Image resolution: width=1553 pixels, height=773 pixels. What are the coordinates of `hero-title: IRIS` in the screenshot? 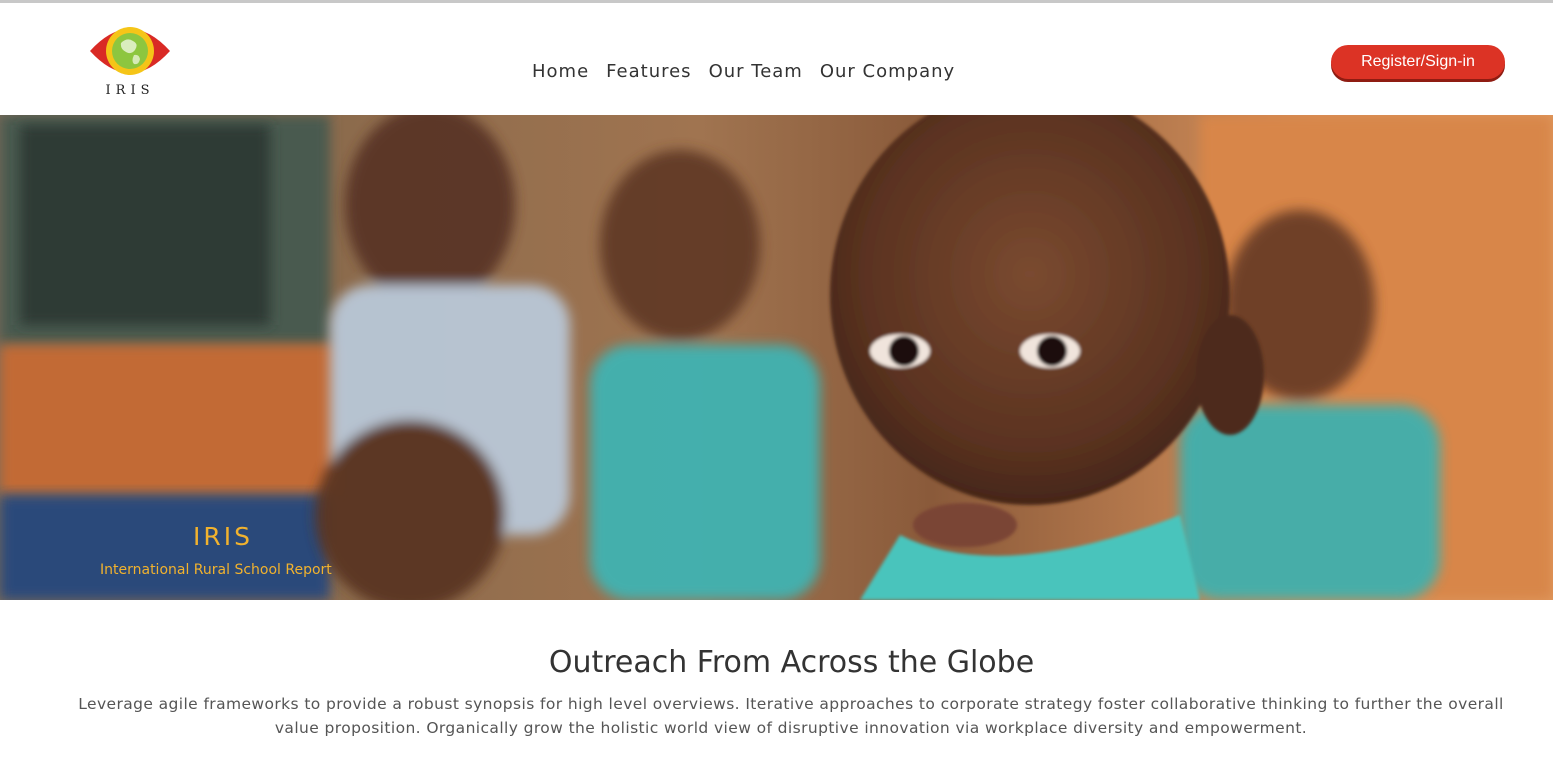 It's located at (223, 536).